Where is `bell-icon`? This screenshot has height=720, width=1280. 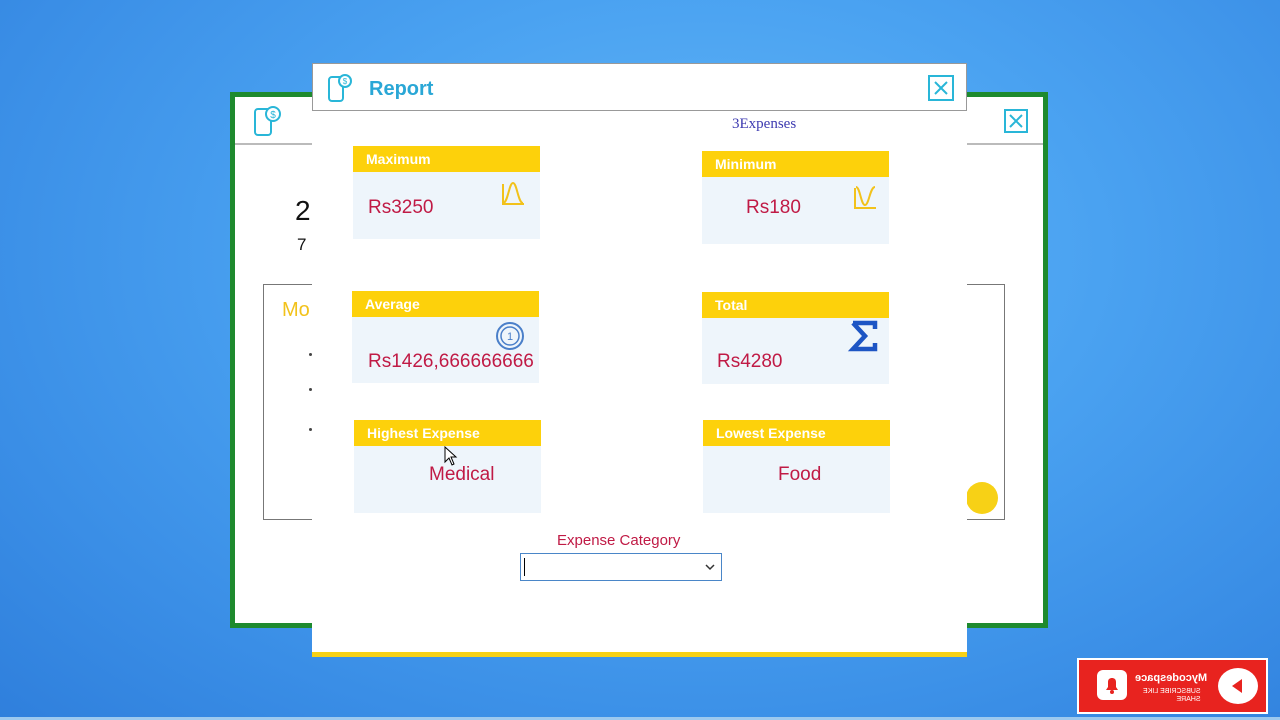 bell-icon is located at coordinates (1112, 685).